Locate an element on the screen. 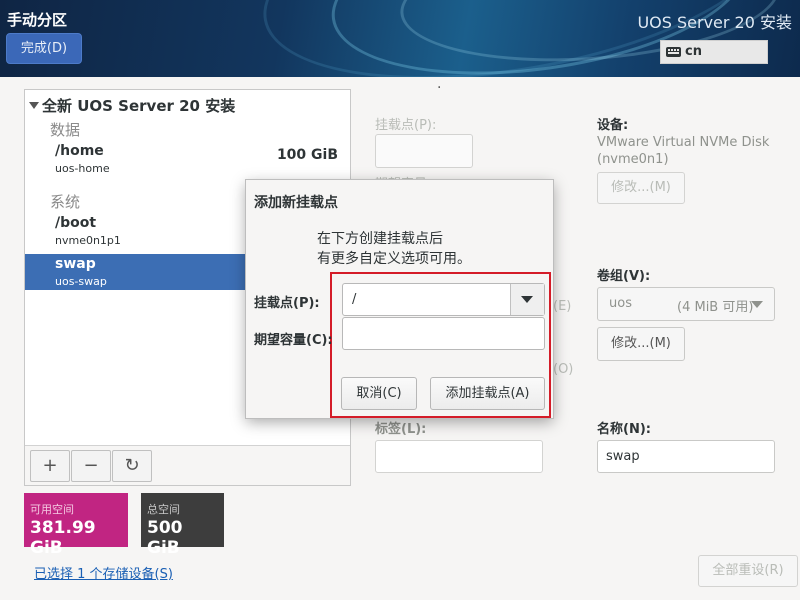 The image size is (800, 600). page-title: 手动分区 is located at coordinates (37, 20).